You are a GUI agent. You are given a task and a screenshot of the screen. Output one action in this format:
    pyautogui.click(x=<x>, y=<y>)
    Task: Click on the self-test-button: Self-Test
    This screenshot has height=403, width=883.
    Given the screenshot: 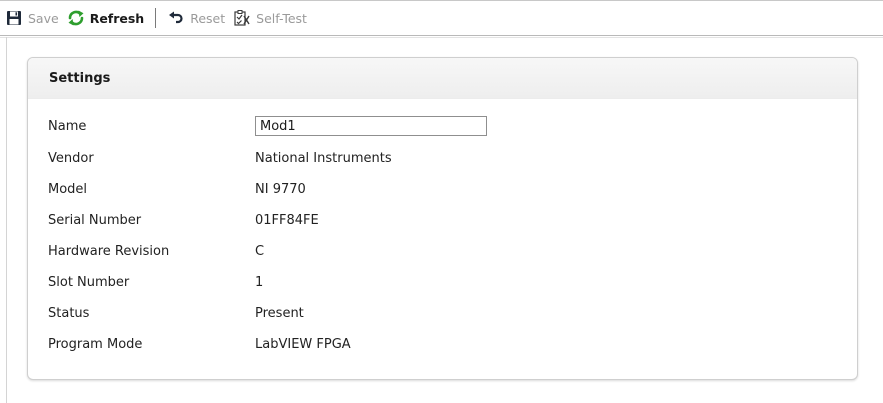 What is the action you would take?
    pyautogui.click(x=270, y=18)
    